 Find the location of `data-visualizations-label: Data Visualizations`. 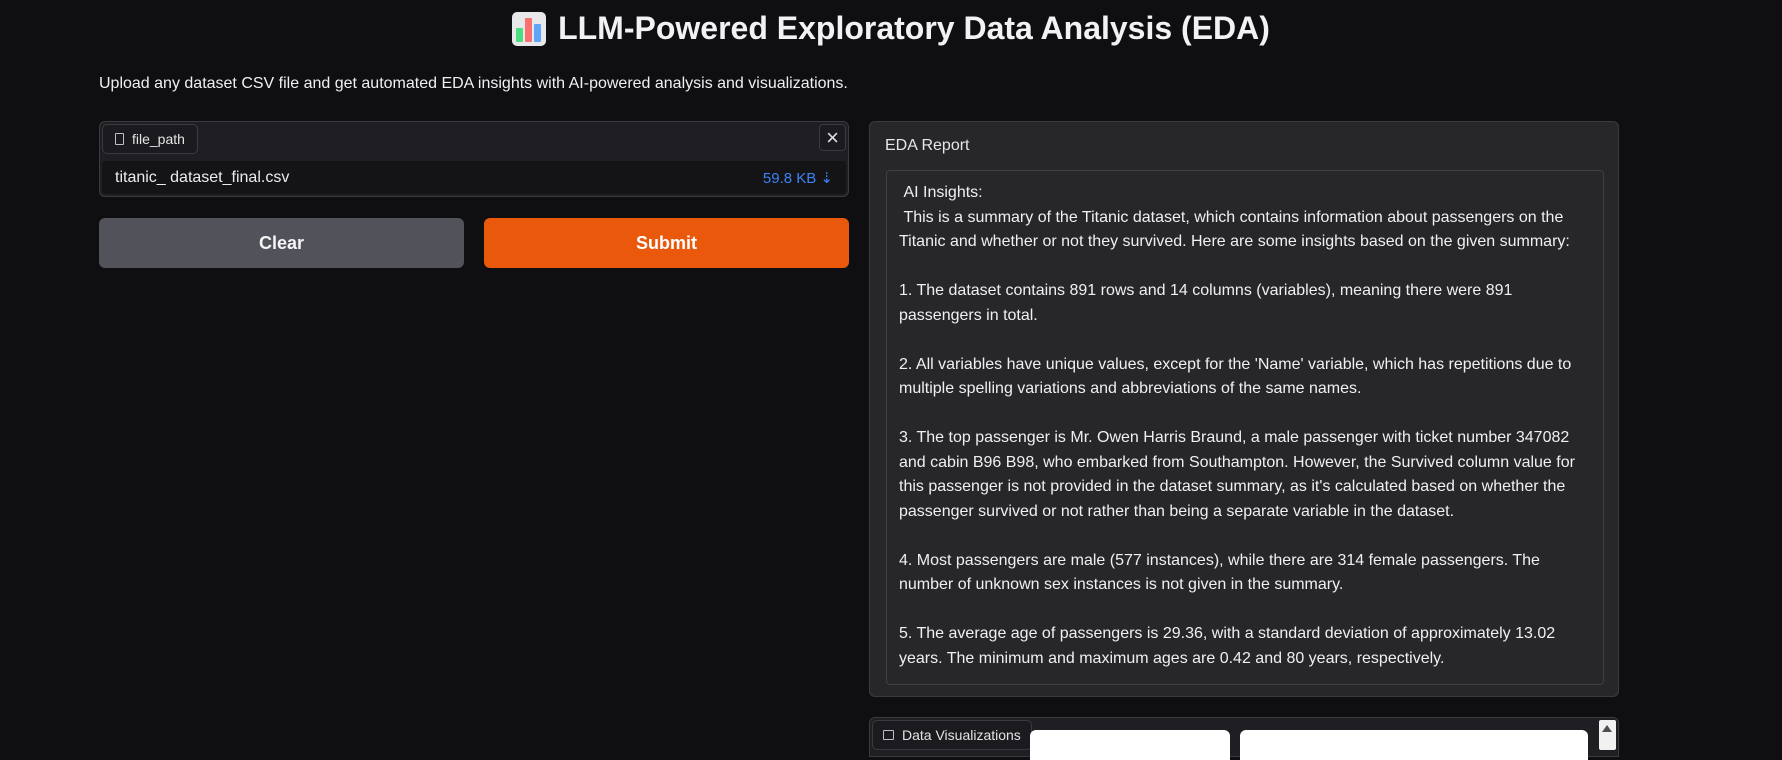

data-visualizations-label: Data Visualizations is located at coordinates (952, 735).